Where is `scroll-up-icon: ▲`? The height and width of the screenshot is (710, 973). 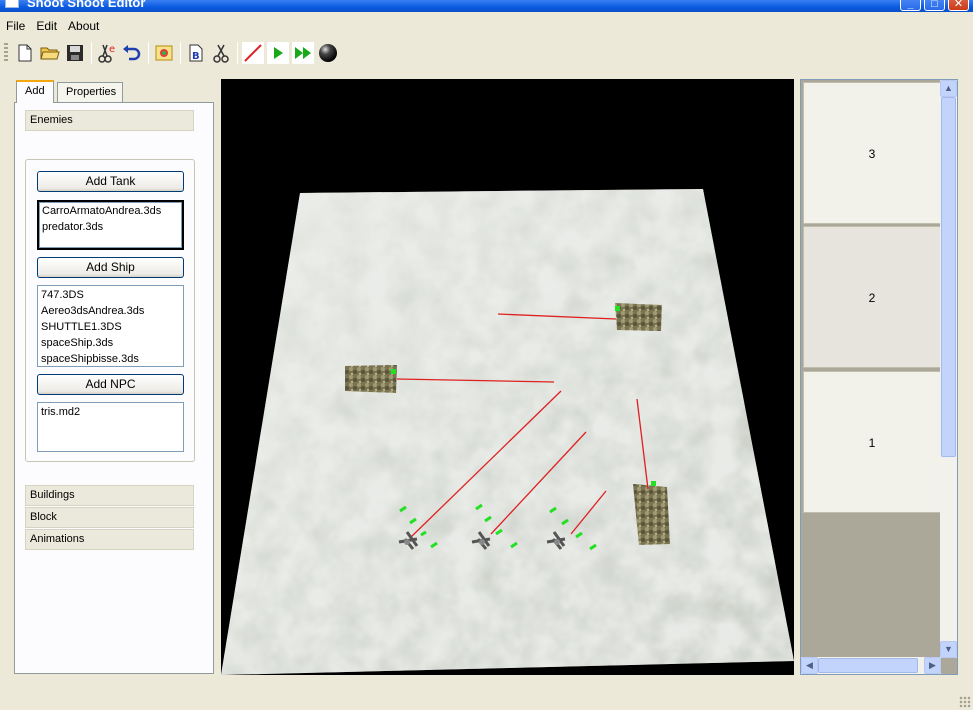
scroll-up-icon: ▲ is located at coordinates (948, 88).